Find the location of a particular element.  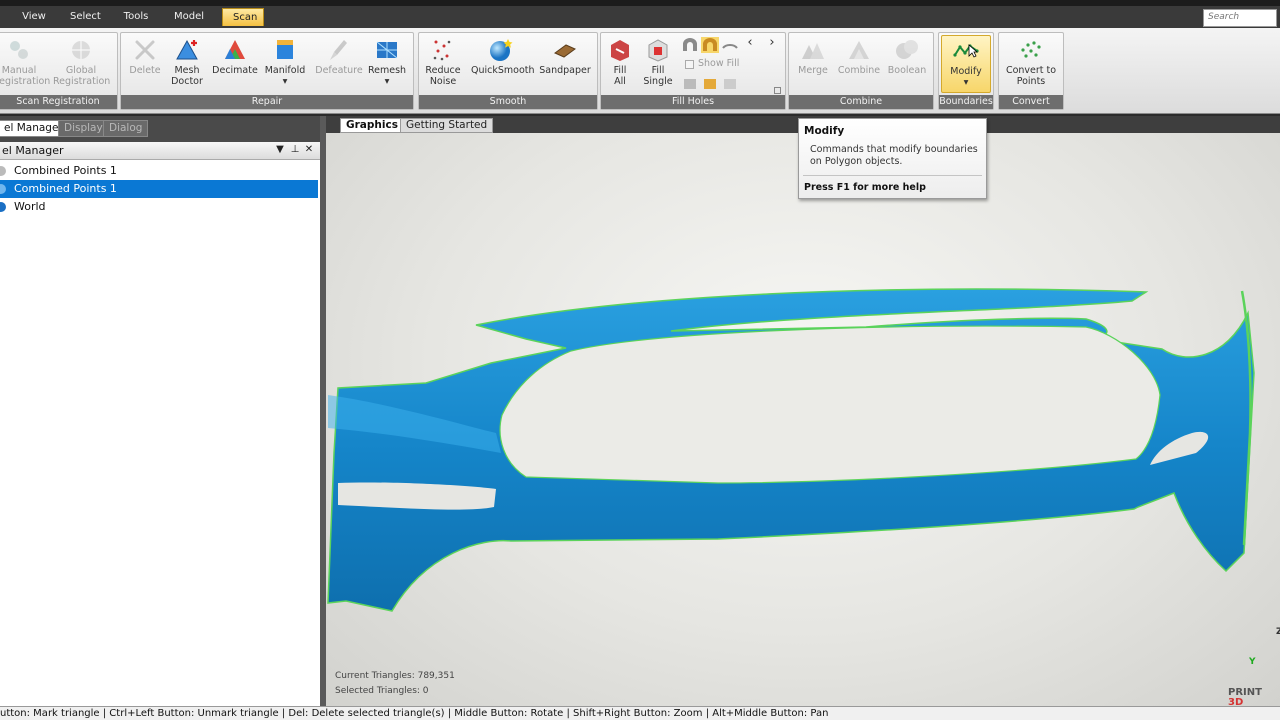

tab-display: Display is located at coordinates (83, 128).